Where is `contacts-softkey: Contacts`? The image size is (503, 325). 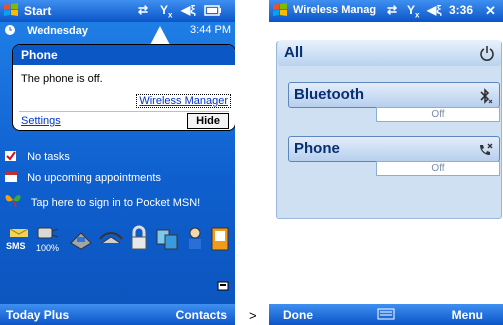
contacts-softkey: Contacts is located at coordinates (201, 315).